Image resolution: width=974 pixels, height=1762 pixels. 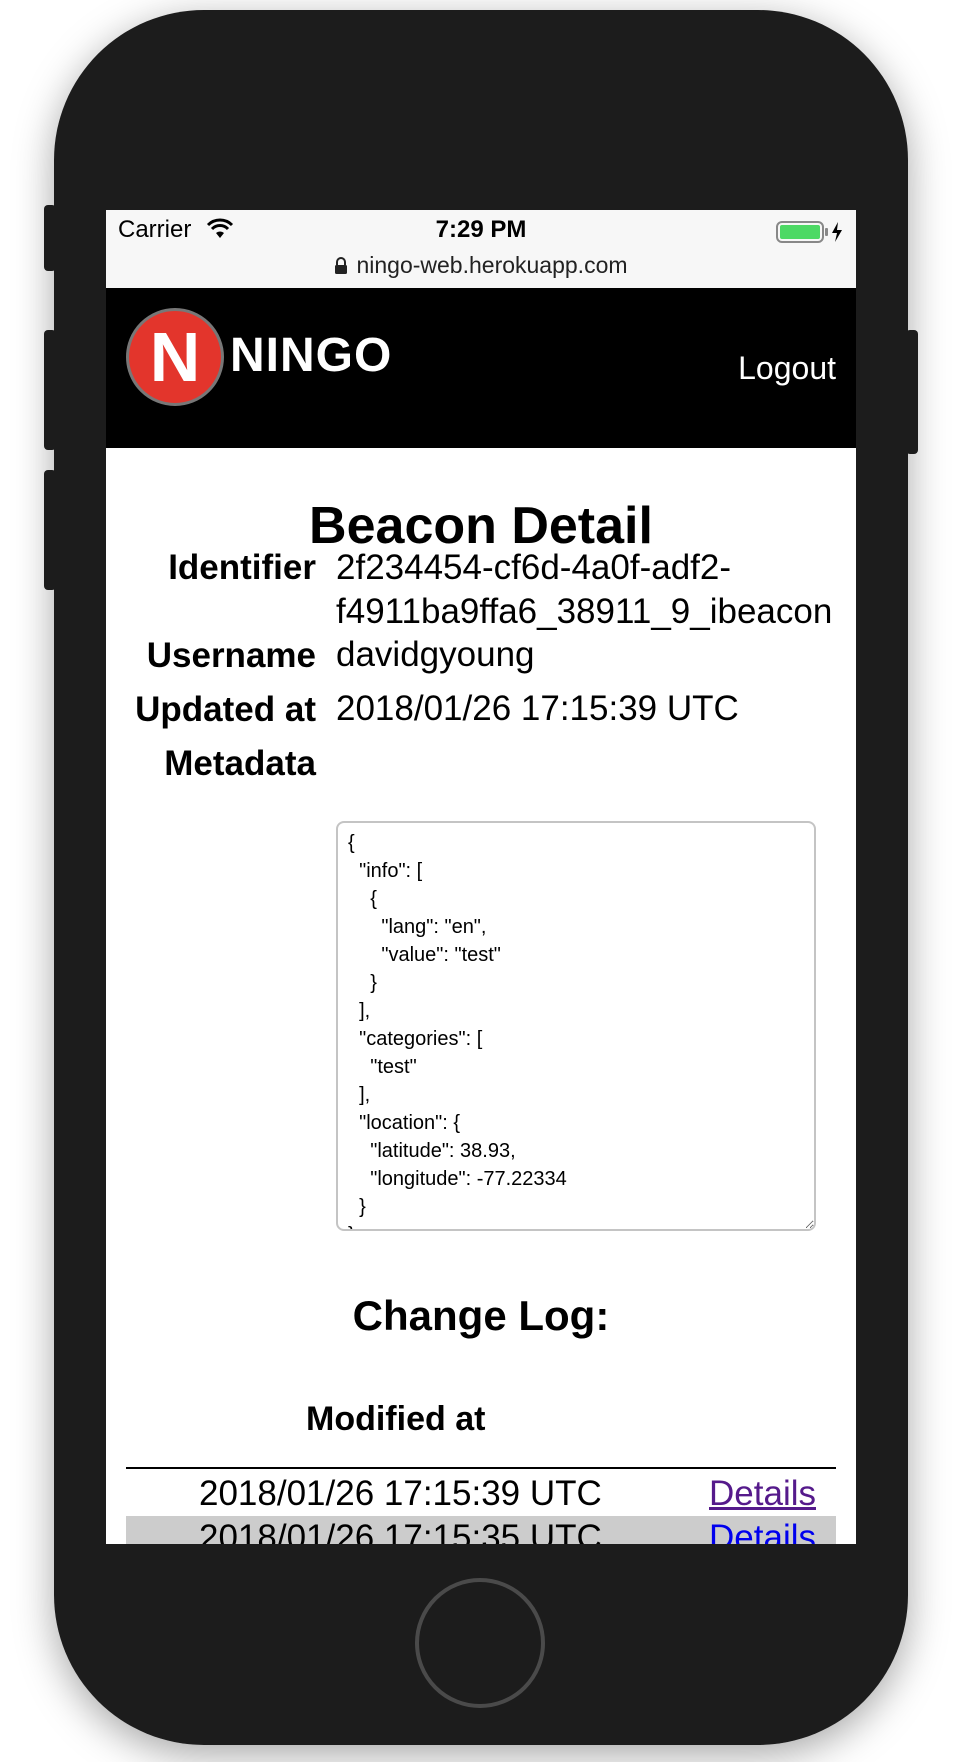 I want to click on identifier-value-line-1: 2f234454-cf6d-4a0f-adf2-, so click(x=533, y=567).